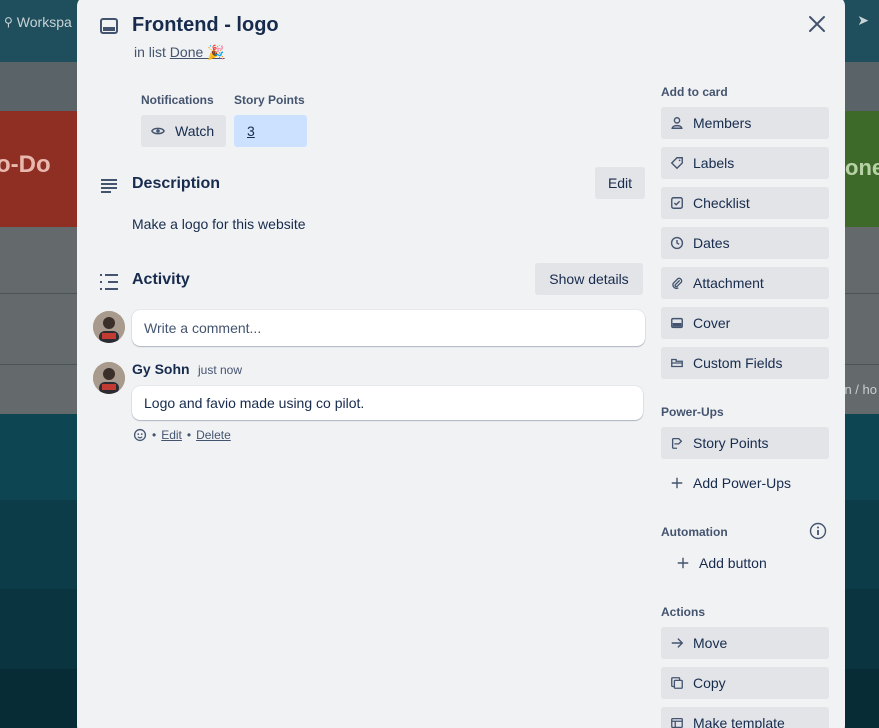 The width and height of the screenshot is (879, 728). I want to click on workspace-label: Workspa, so click(44, 22).